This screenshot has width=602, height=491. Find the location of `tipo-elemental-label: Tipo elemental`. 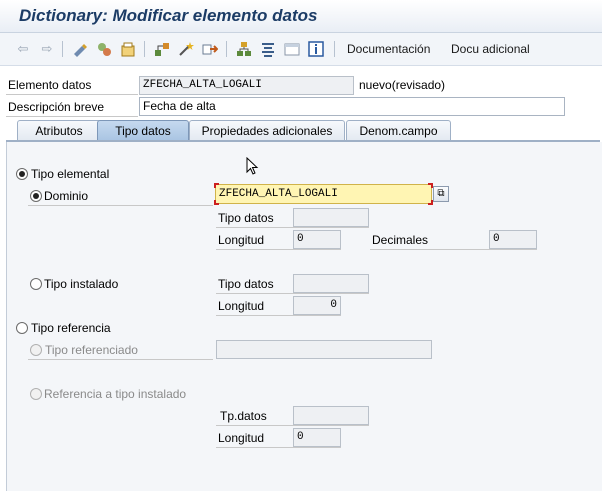

tipo-elemental-label: Tipo elemental is located at coordinates (70, 174).